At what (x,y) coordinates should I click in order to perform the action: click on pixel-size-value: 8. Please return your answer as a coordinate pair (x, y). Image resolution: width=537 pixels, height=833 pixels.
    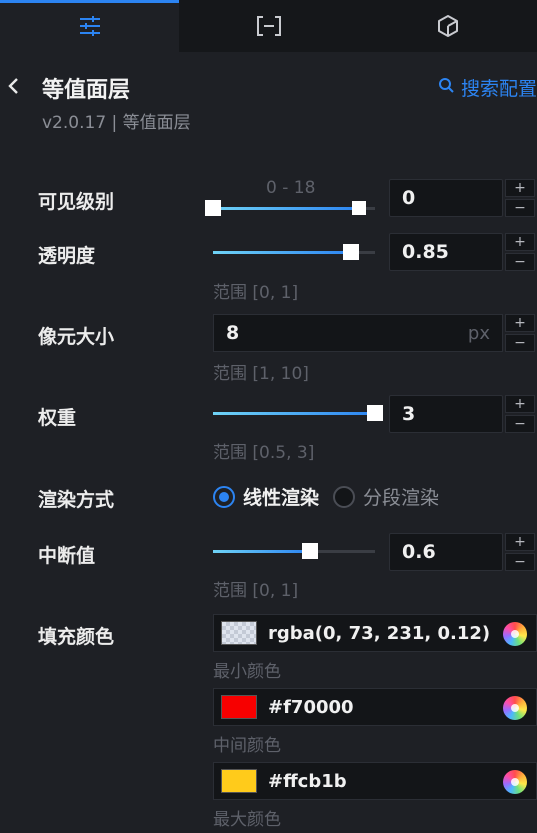
    Looking at the image, I should click on (233, 333).